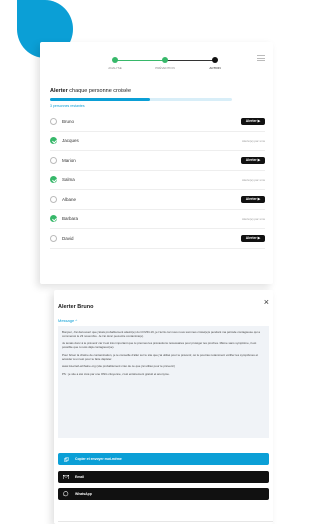 This screenshot has height=524, width=320. I want to click on step-label-3: Action, so click(215, 68).